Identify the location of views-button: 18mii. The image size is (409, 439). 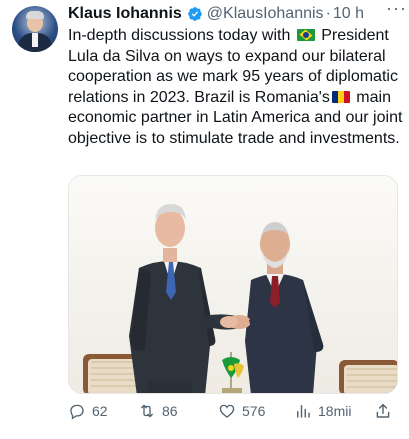
(322, 411).